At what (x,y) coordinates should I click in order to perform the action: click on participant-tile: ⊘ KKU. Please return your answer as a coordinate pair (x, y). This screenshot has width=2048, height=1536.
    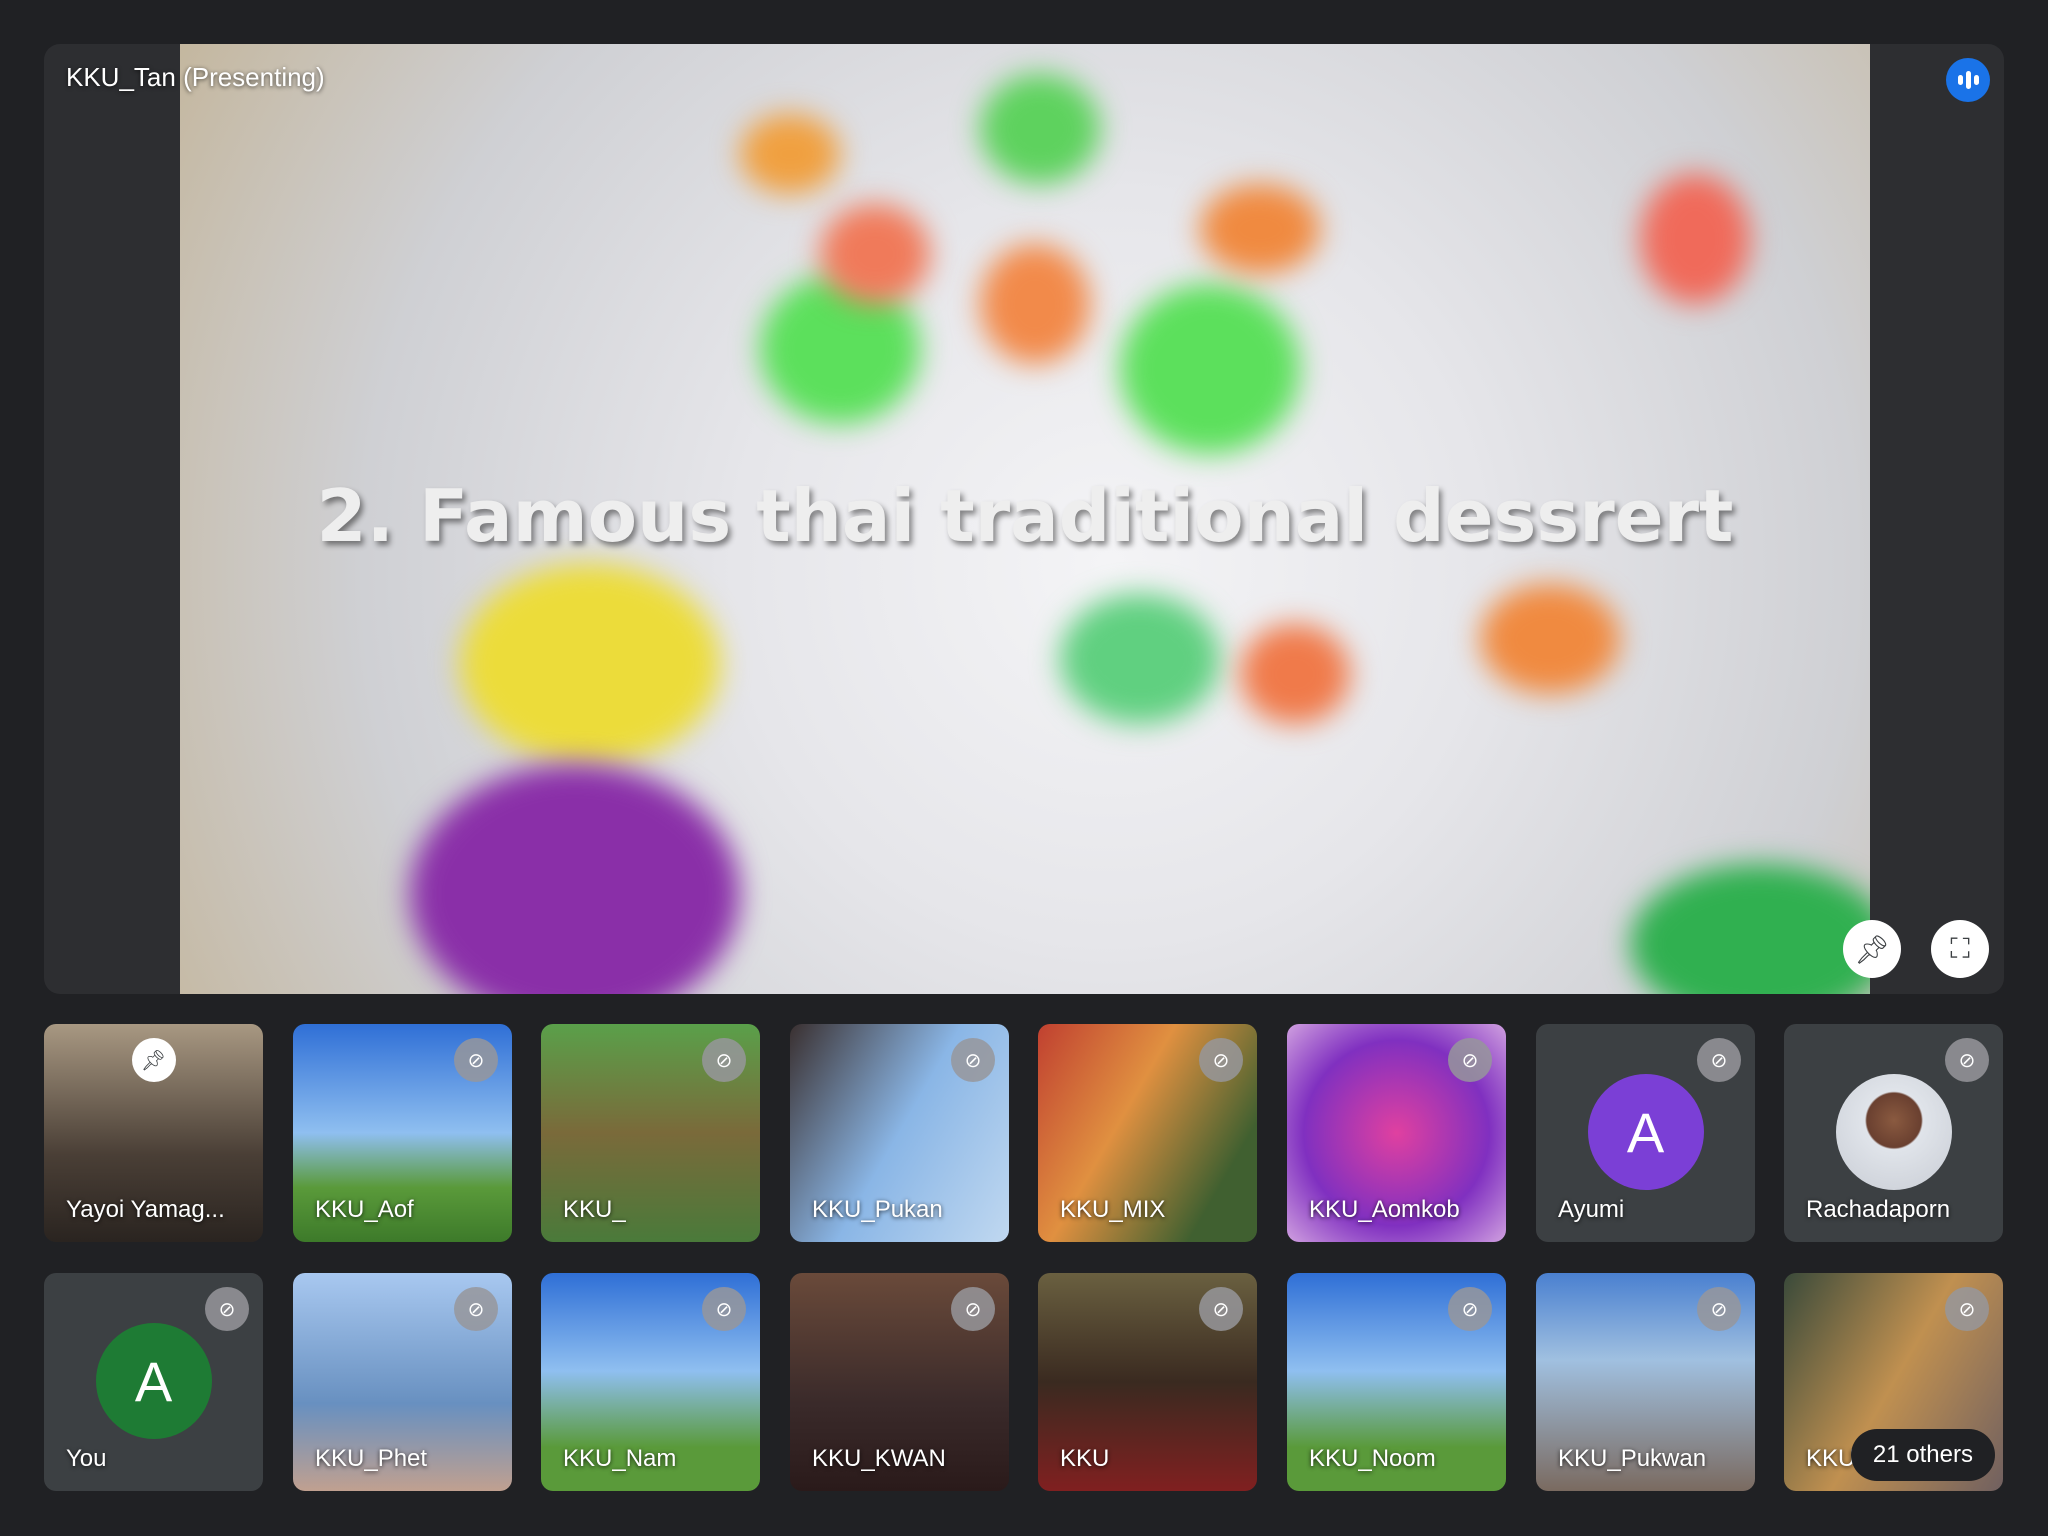
    Looking at the image, I should click on (1147, 1382).